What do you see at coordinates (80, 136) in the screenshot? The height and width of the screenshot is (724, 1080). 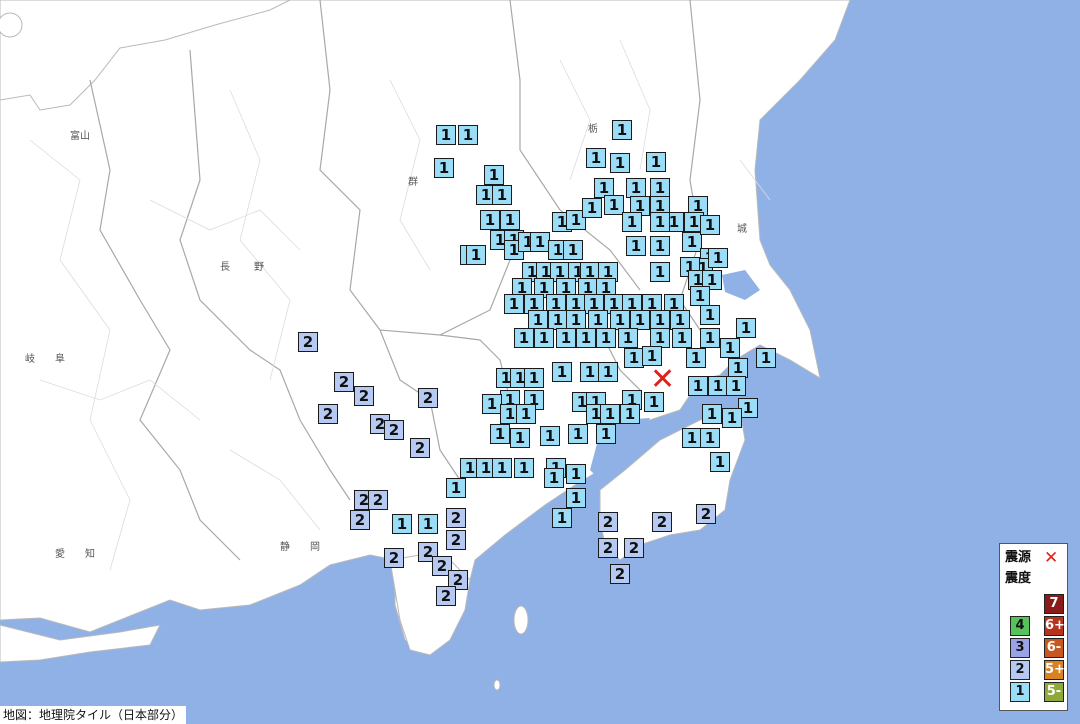 I see `map-label-toyama: 富山` at bounding box center [80, 136].